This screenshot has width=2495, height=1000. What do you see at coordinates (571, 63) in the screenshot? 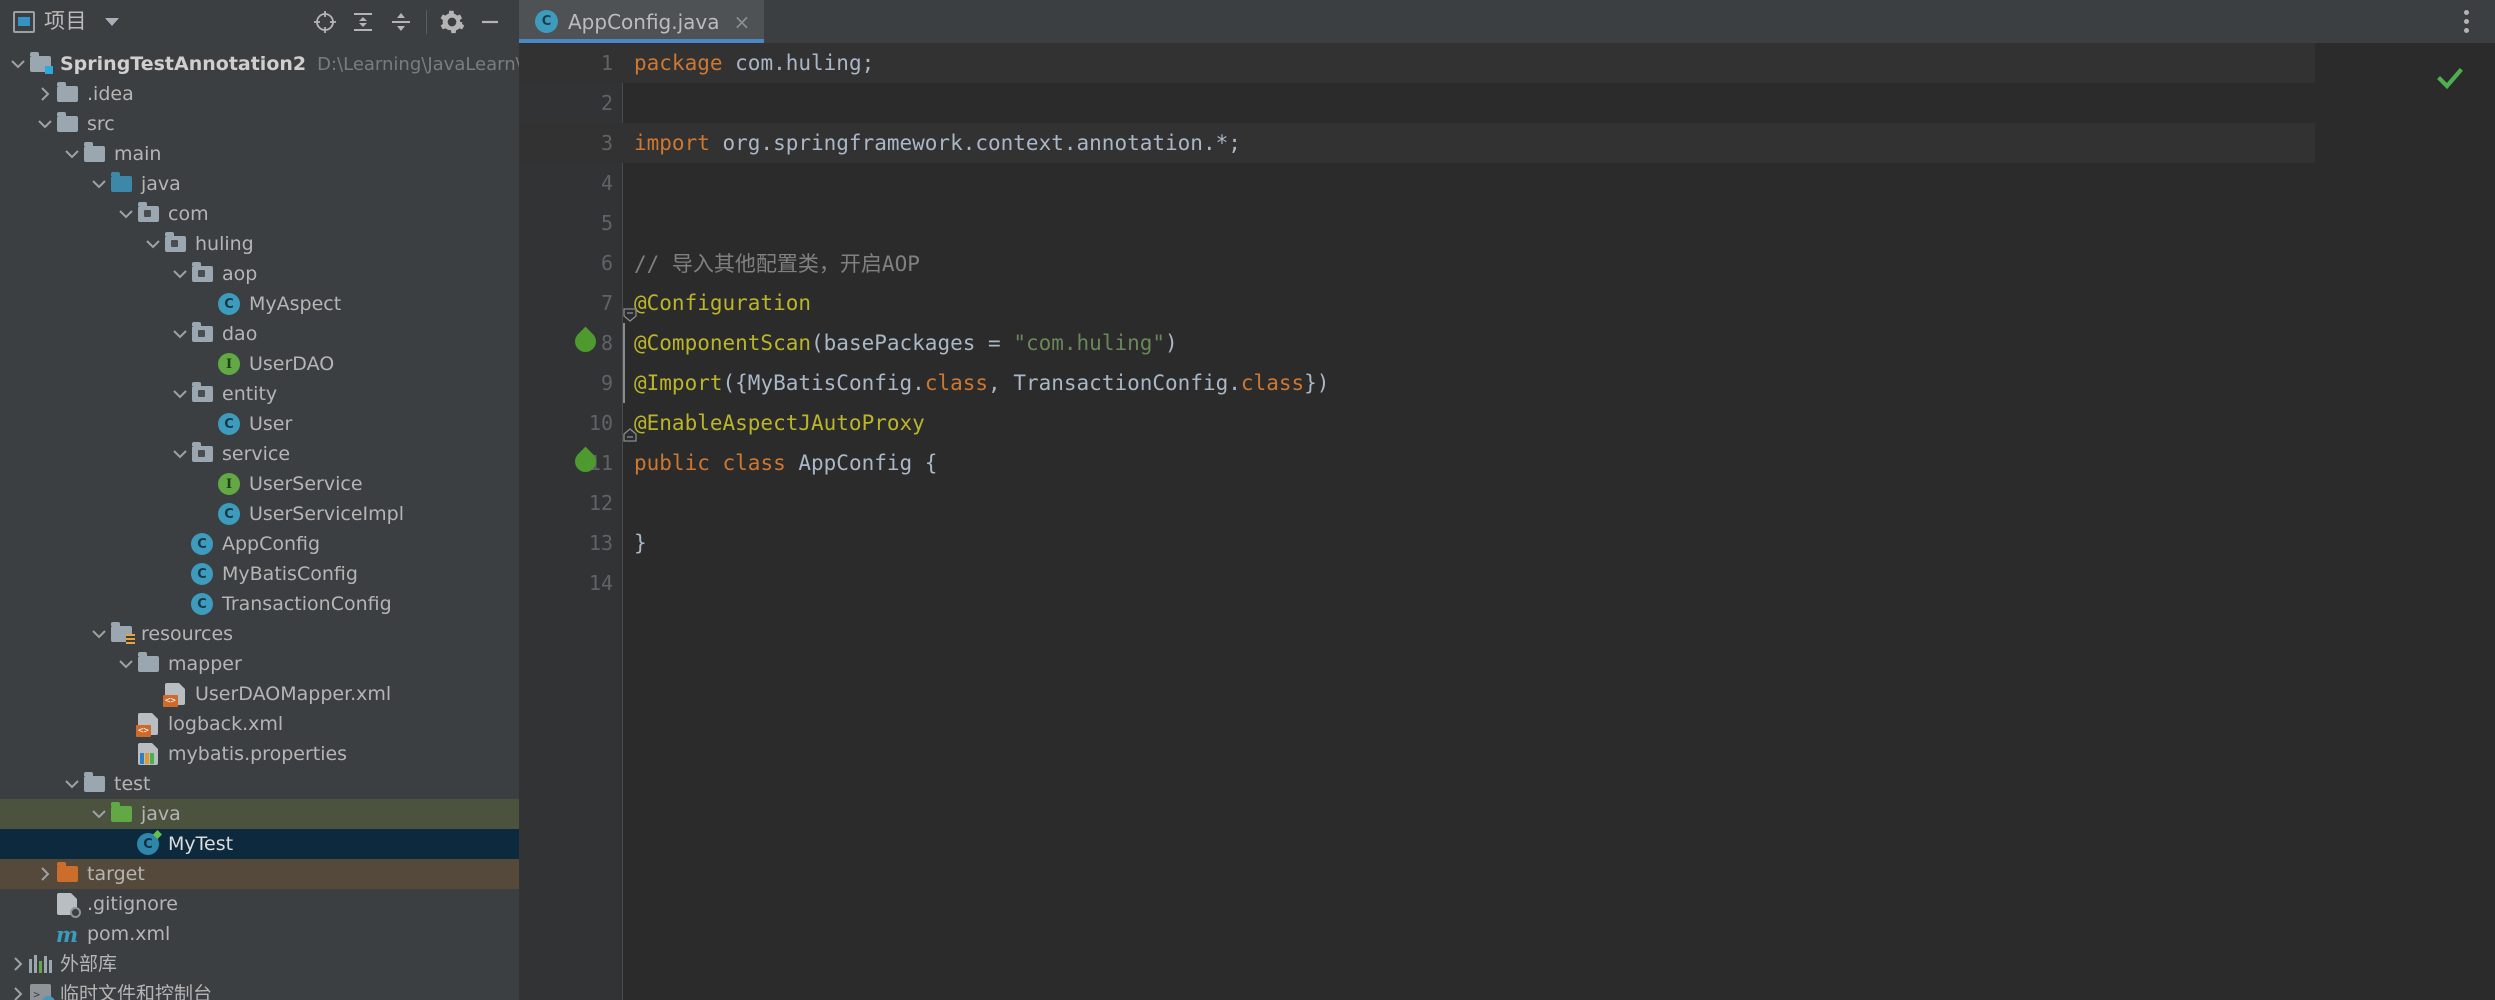
I see `gutter-line-1: 1` at bounding box center [571, 63].